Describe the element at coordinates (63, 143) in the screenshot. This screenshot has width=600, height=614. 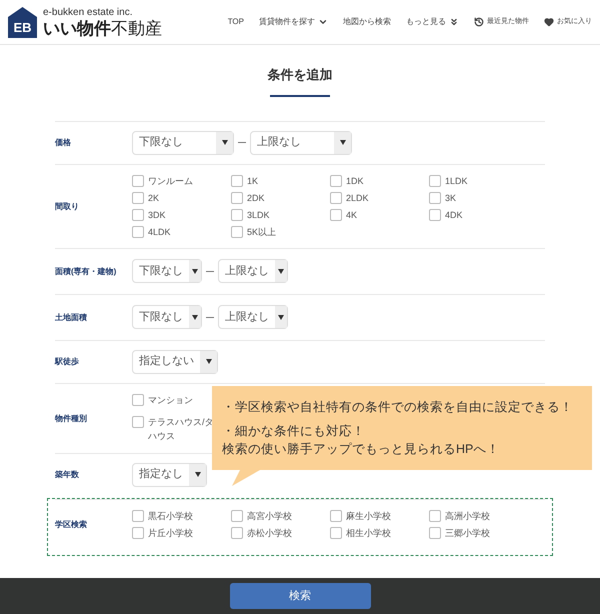
I see `row-label: 価格` at that location.